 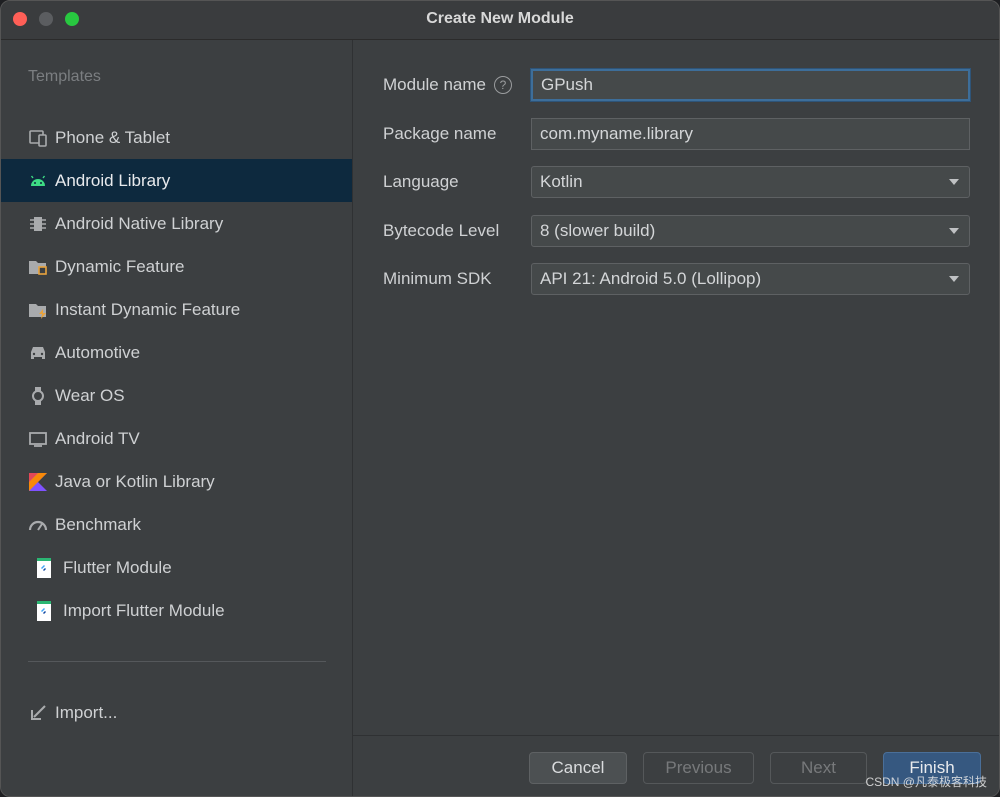 What do you see at coordinates (38, 439) in the screenshot?
I see `tv-icon` at bounding box center [38, 439].